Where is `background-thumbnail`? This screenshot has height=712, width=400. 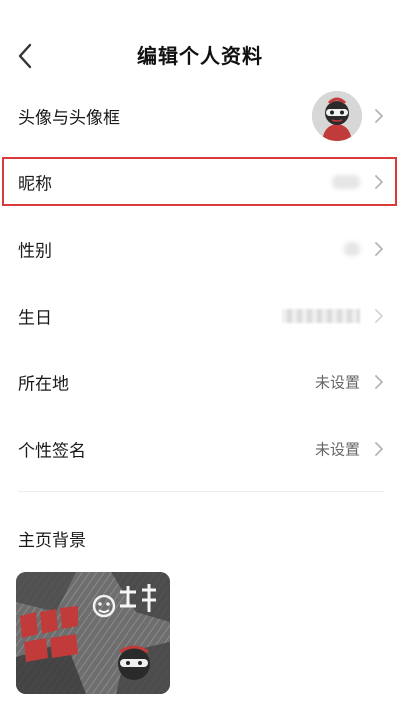 background-thumbnail is located at coordinates (93, 633).